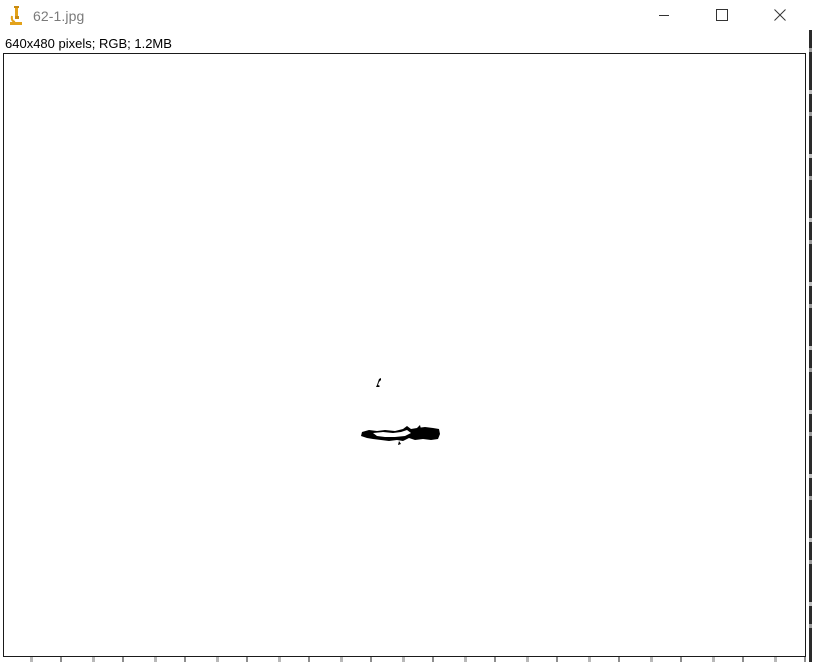 The image size is (813, 662). I want to click on microscope-icon, so click(16, 16).